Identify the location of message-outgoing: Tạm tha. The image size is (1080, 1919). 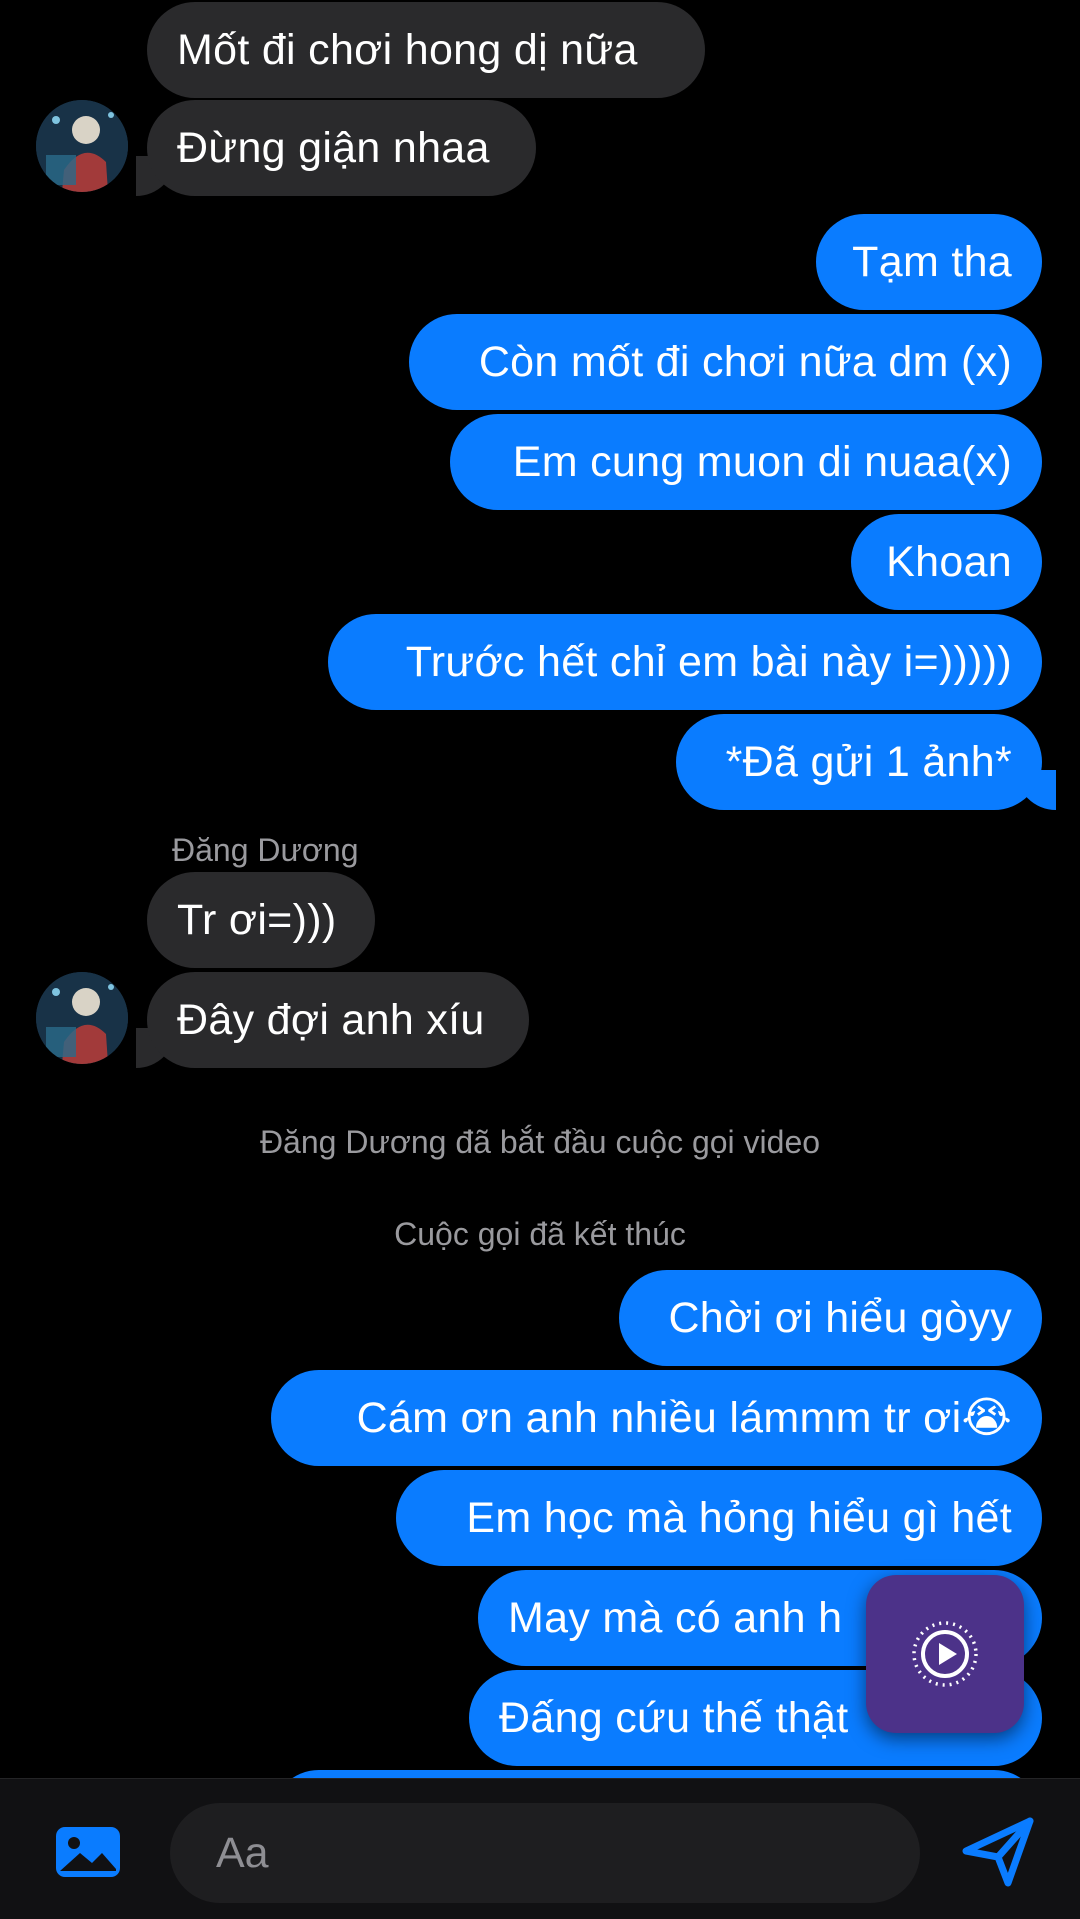
(929, 262).